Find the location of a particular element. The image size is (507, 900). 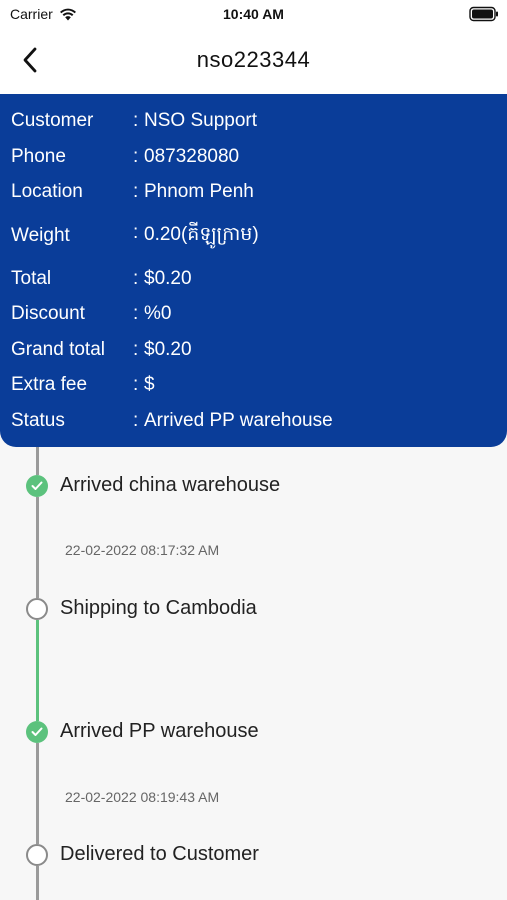

info-value: NSO Support is located at coordinates (200, 120).